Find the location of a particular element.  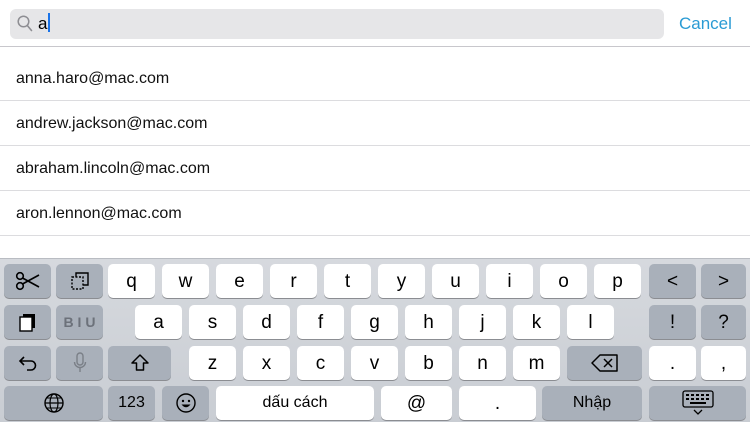

paste-icon is located at coordinates (28, 322).